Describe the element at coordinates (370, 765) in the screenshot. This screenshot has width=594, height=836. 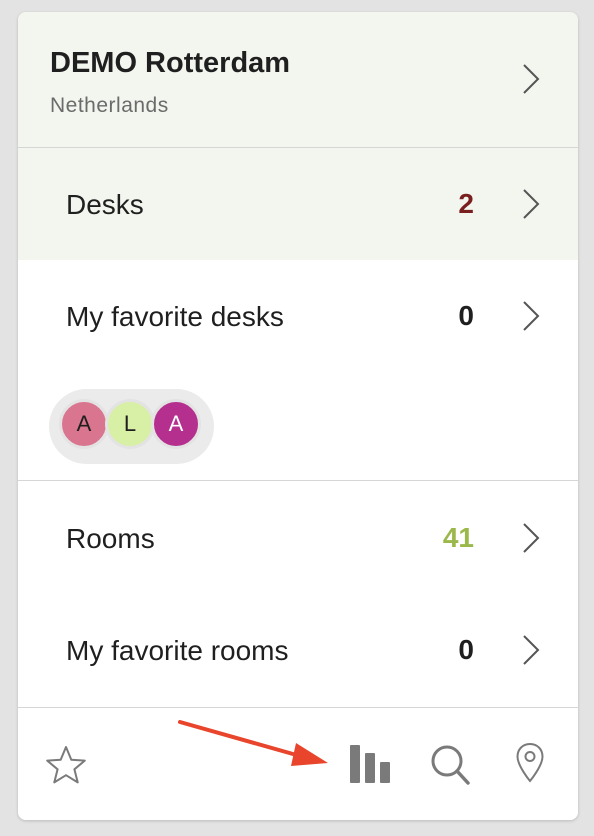
I see `bar-chart-icon` at that location.